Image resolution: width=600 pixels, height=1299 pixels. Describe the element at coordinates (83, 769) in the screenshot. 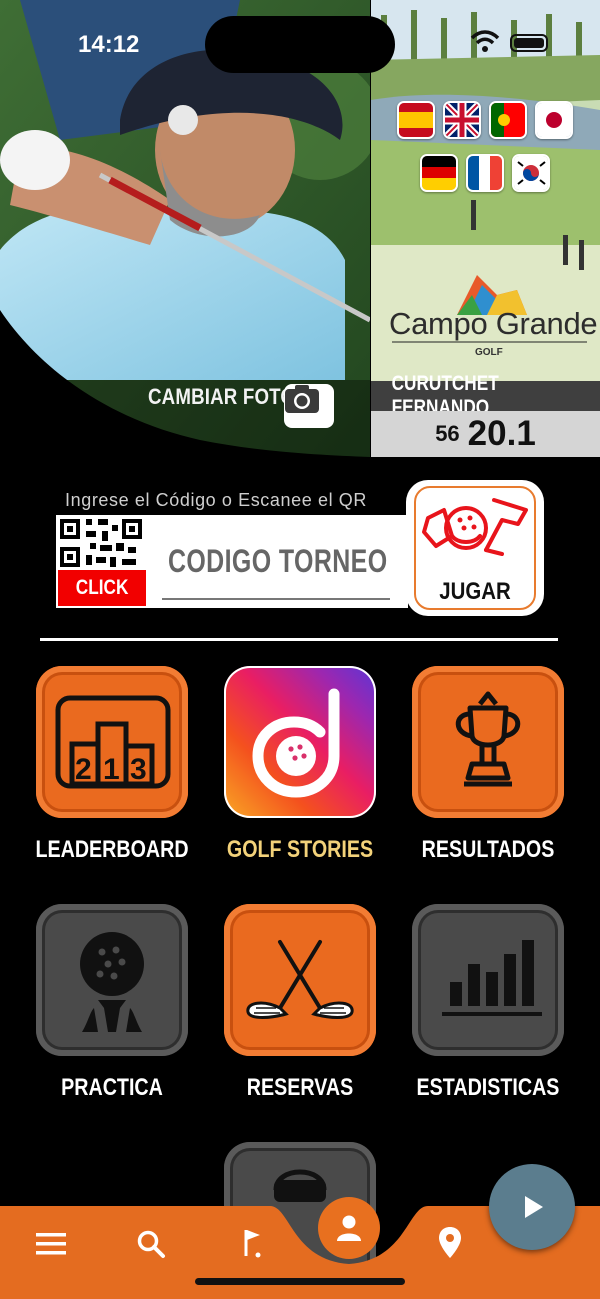

I see `svg-text: 2` at that location.